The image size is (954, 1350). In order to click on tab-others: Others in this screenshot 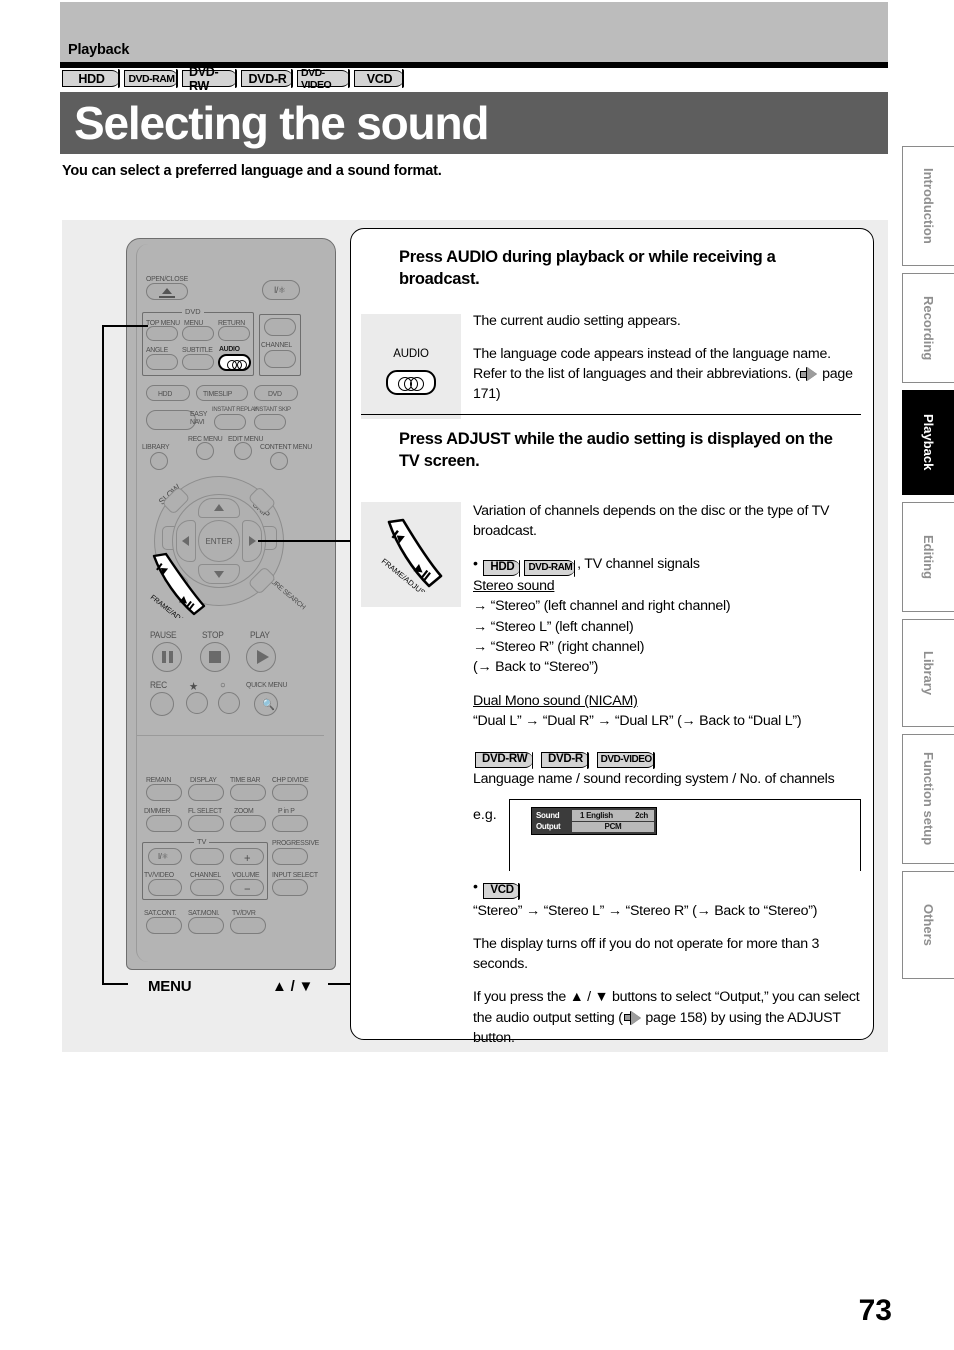, I will do `click(928, 925)`.